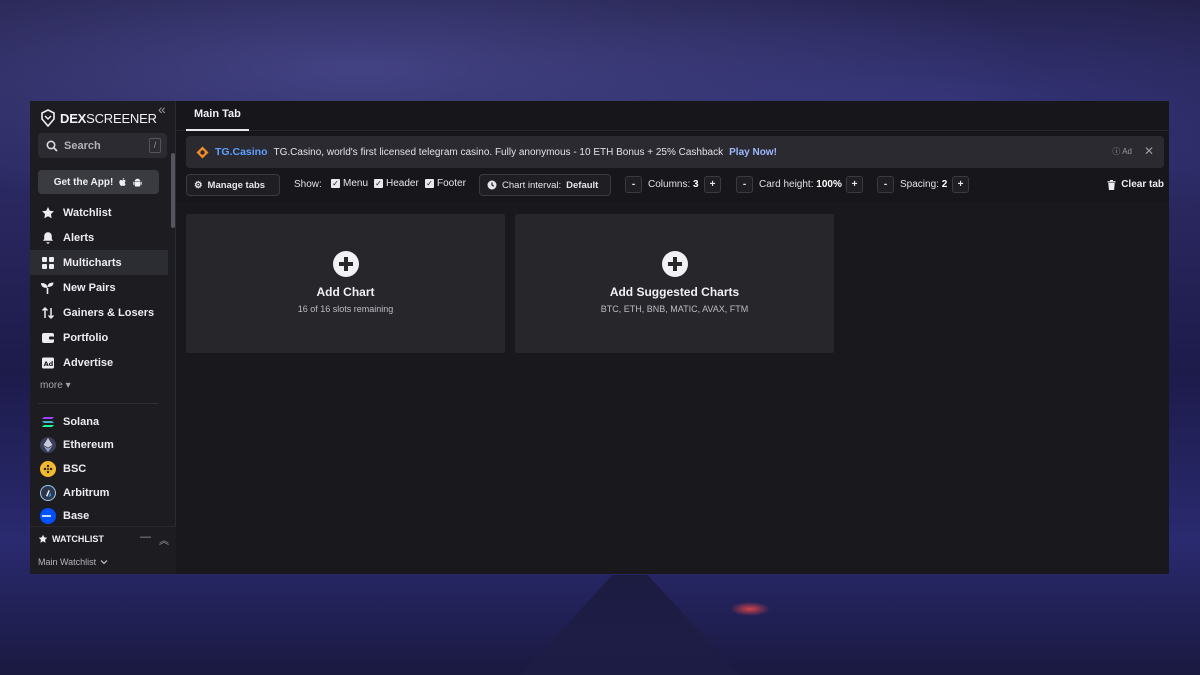 The image size is (1200, 675). Describe the element at coordinates (138, 182) in the screenshot. I see `android-icon` at that location.